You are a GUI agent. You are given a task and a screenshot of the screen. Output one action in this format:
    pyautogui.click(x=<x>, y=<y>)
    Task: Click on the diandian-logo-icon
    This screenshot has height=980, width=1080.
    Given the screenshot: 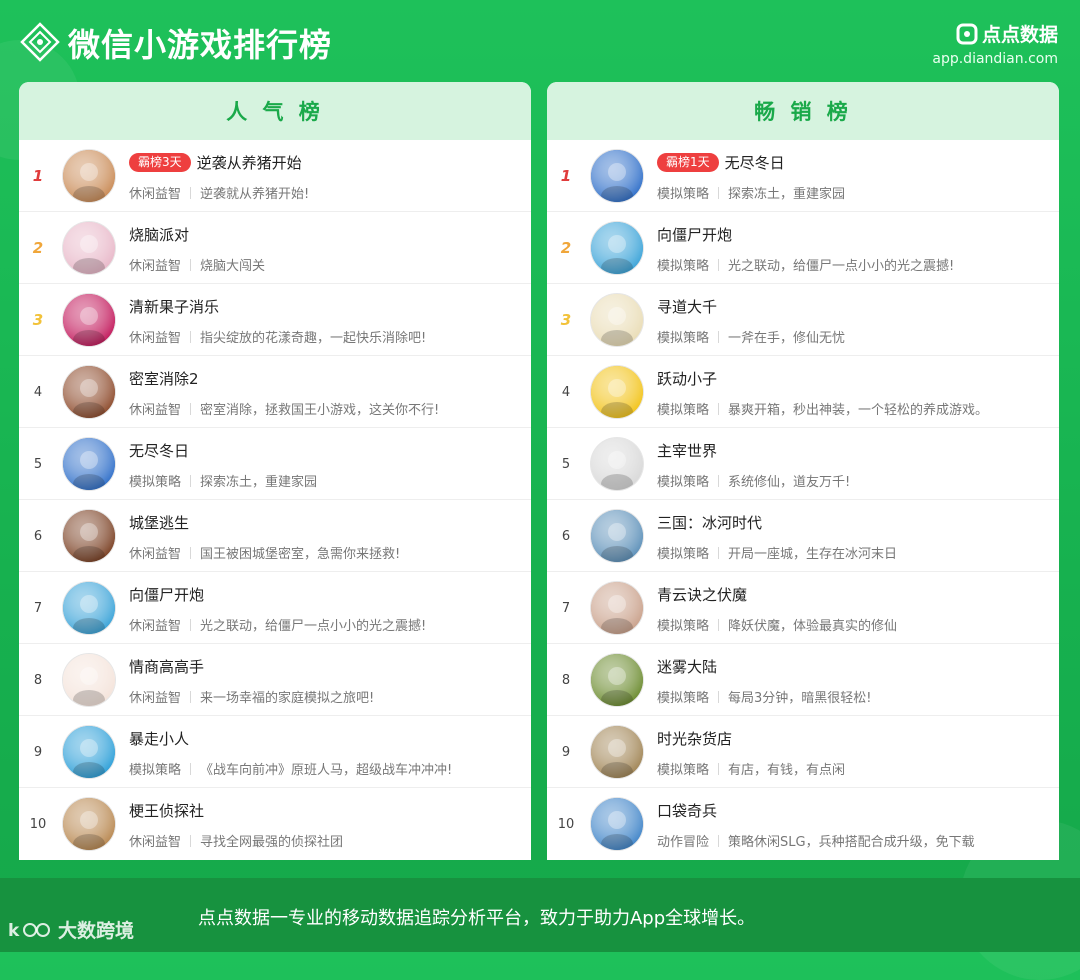 What is the action you would take?
    pyautogui.click(x=967, y=33)
    